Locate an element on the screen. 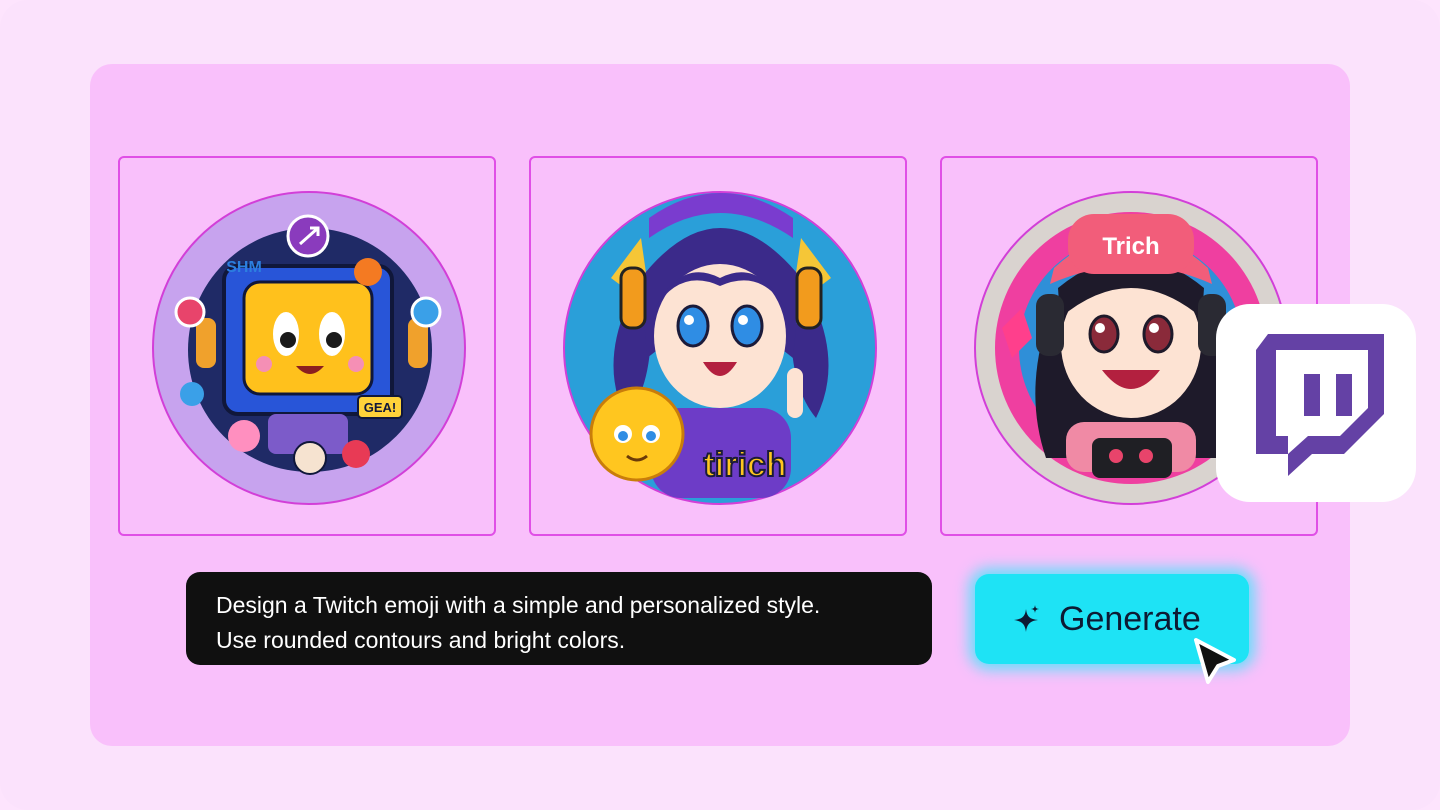  mouse-cursor-icon is located at coordinates (1215, 666).